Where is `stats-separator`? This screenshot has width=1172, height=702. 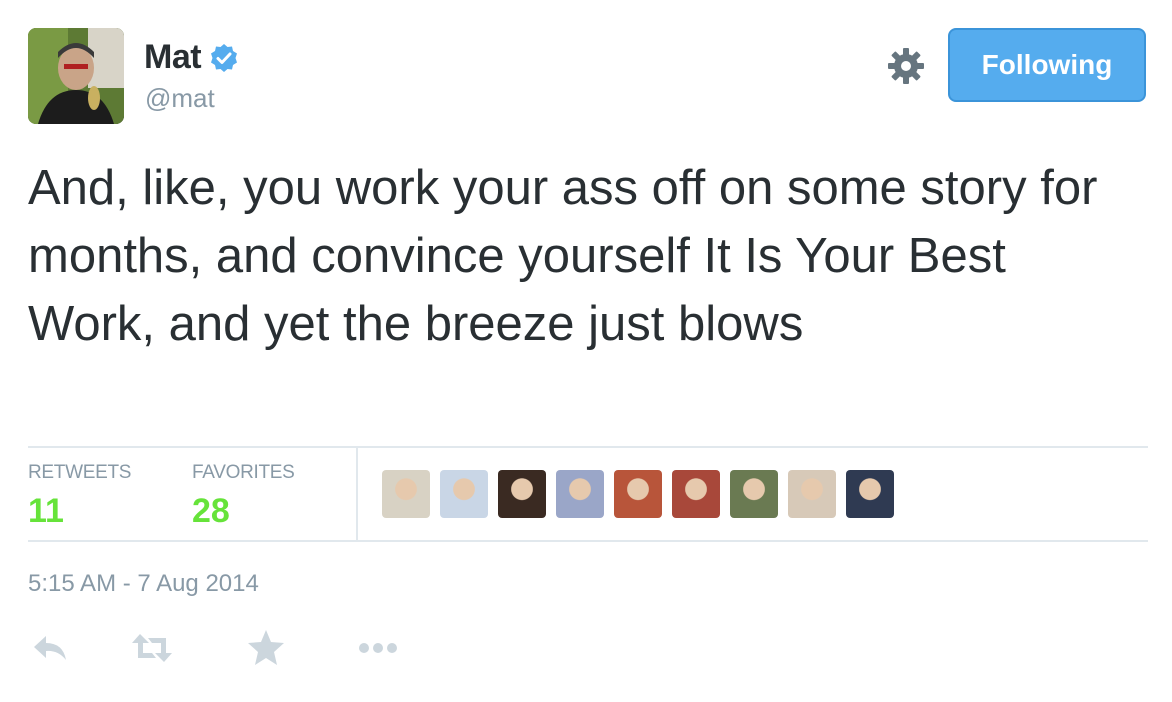
stats-separator is located at coordinates (357, 494).